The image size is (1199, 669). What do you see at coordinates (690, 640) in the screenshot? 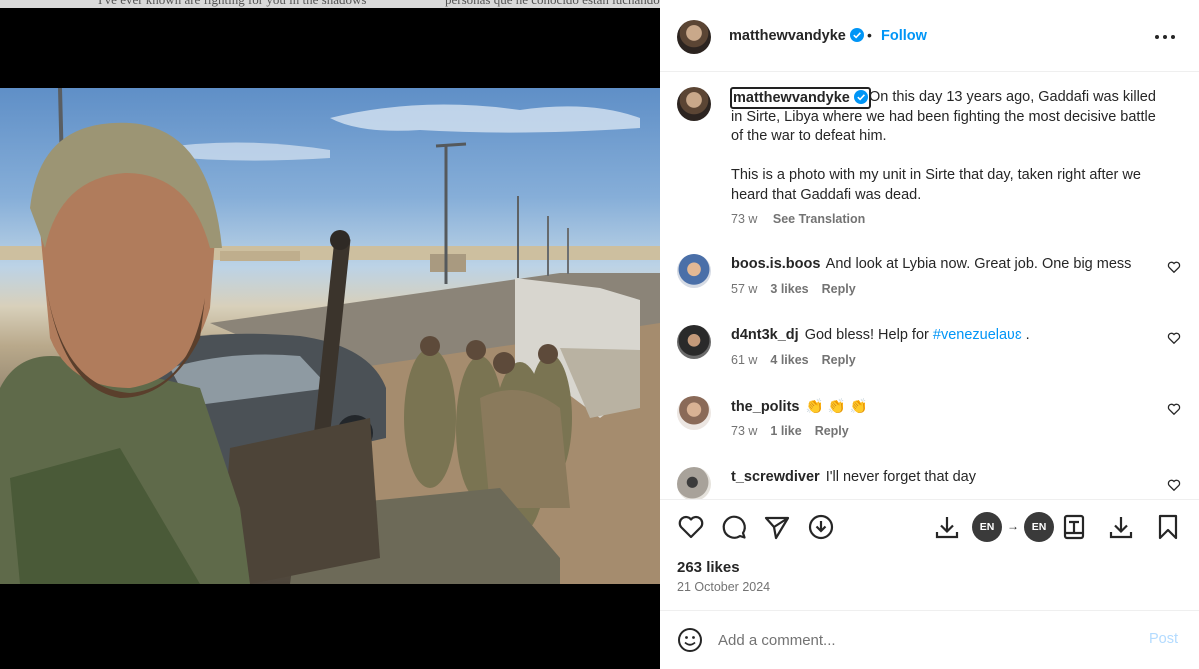
I see `emoji-icon` at bounding box center [690, 640].